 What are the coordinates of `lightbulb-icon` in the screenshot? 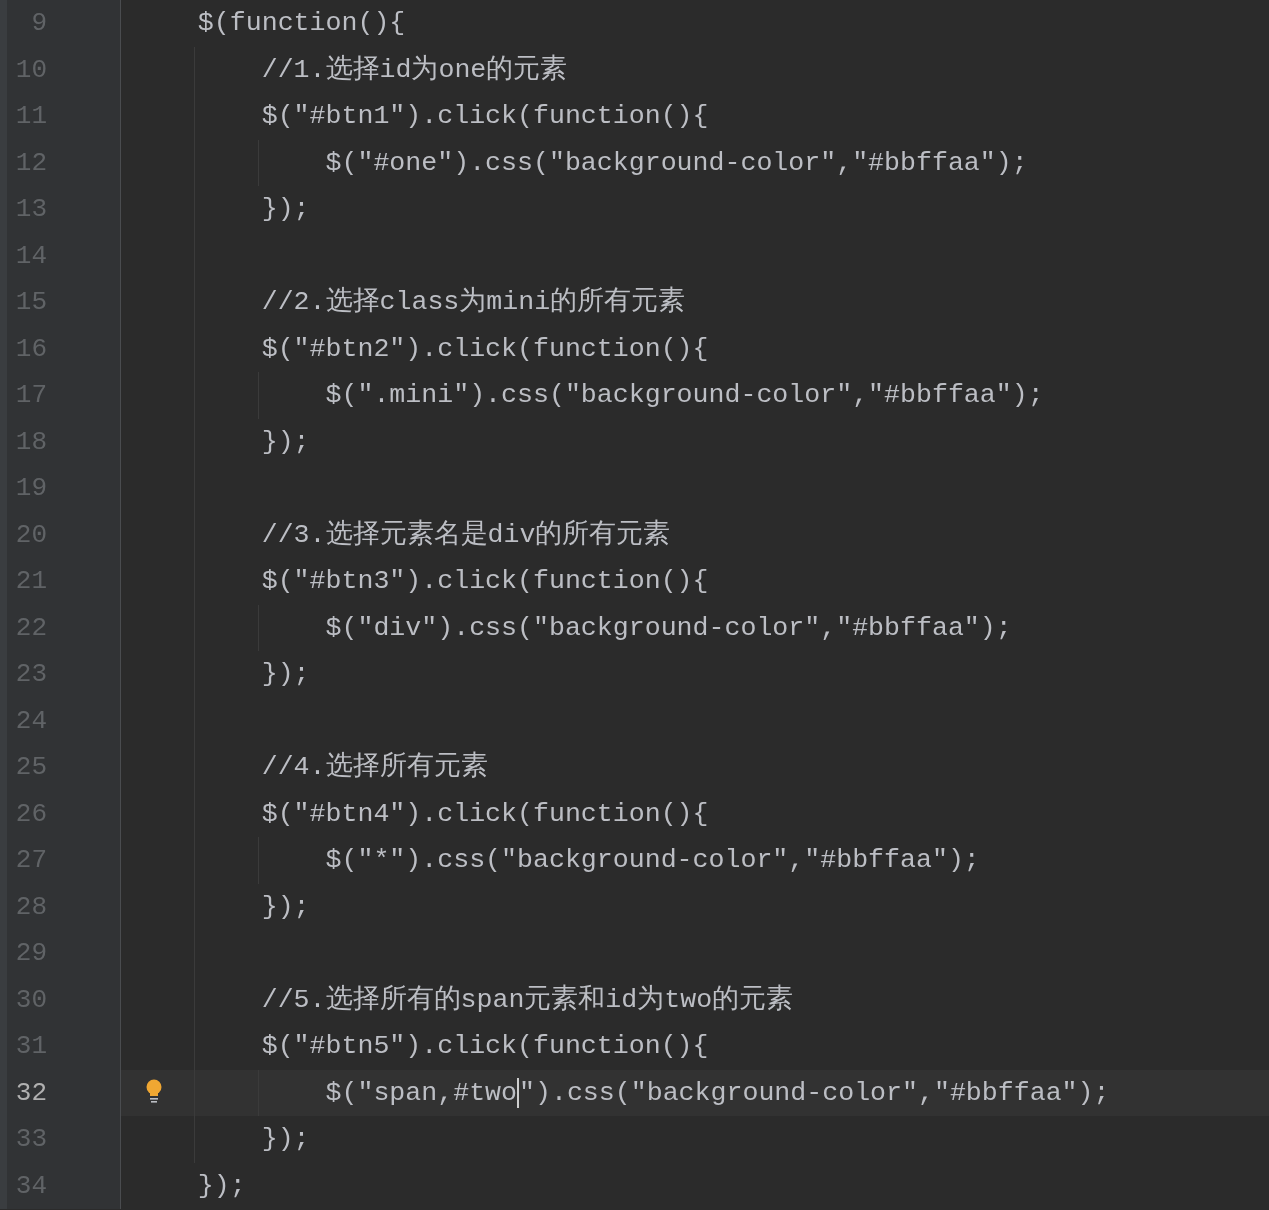 It's located at (154, 1091).